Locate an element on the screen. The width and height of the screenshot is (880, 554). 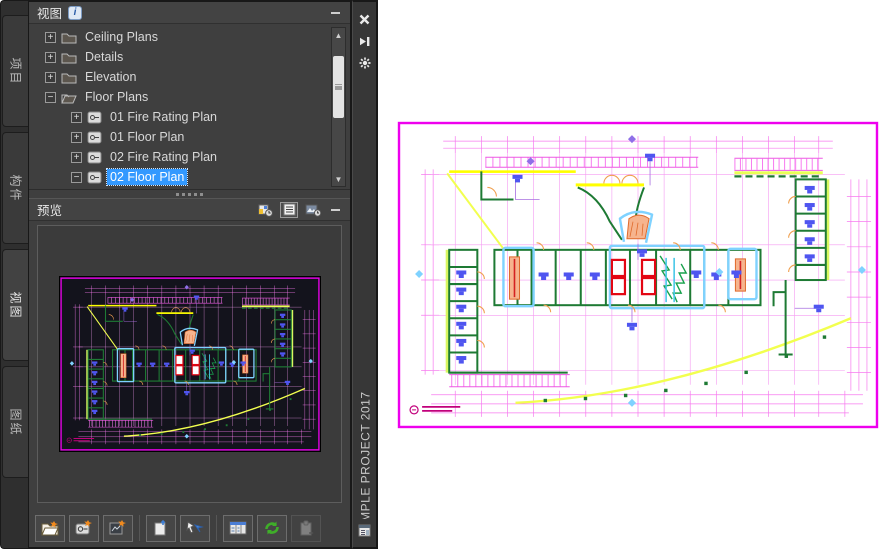
palette-titlebar: 项目导航器 - SAMPLE PROJECT 2017 is located at coordinates (365, 274).